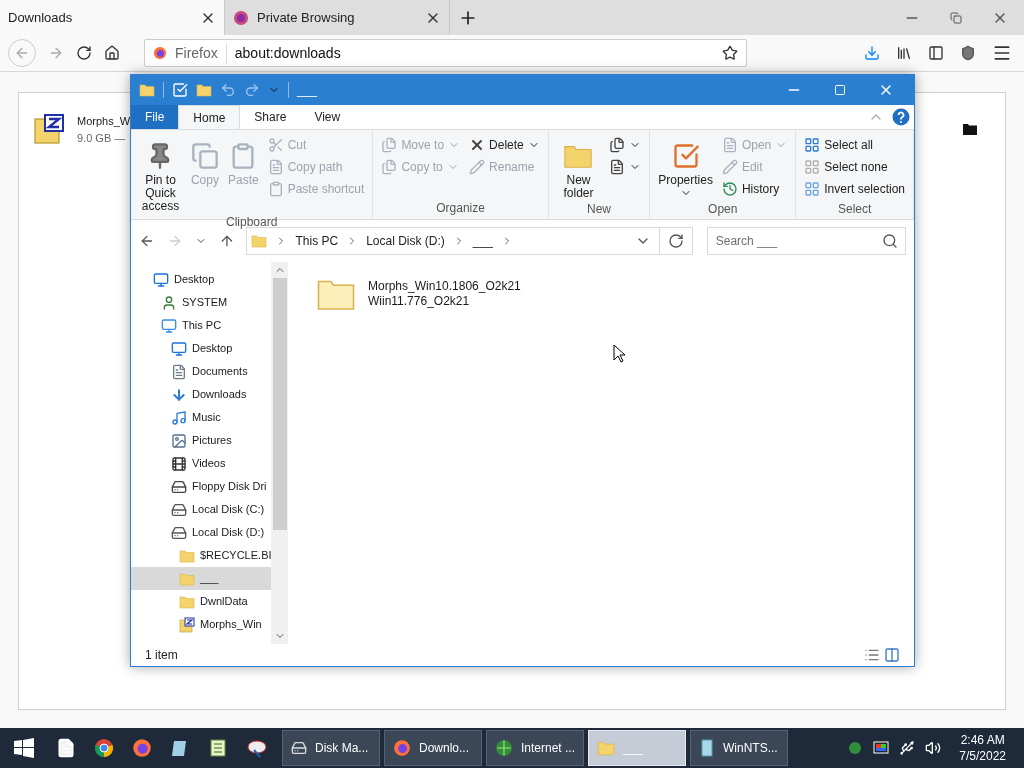  I want to click on ribbon-tab: Share, so click(270, 117).